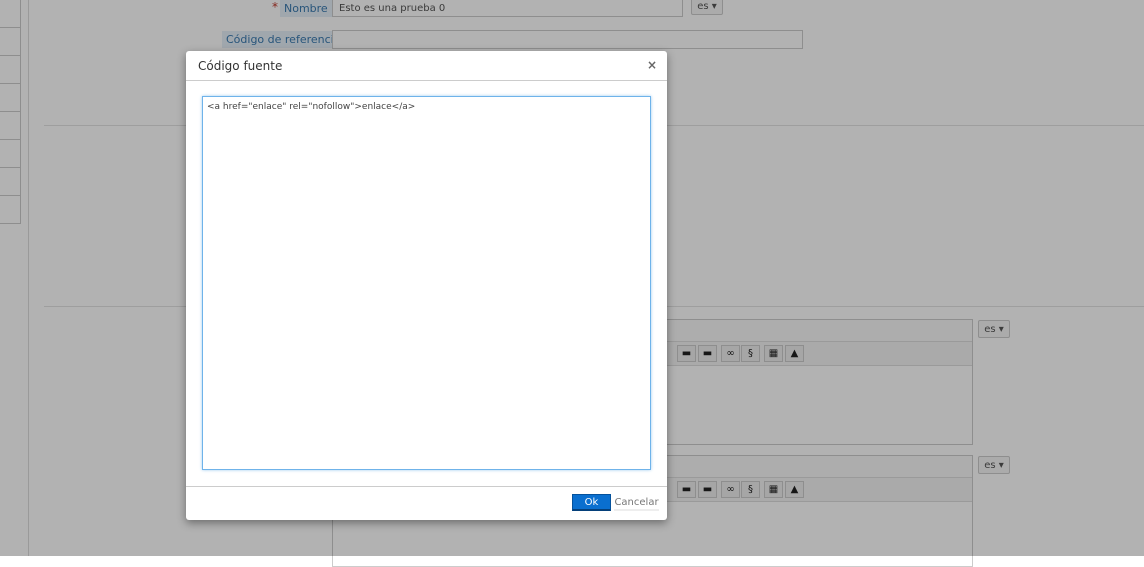 This screenshot has width=1144, height=567. What do you see at coordinates (591, 502) in the screenshot?
I see `ok-button: Ok` at bounding box center [591, 502].